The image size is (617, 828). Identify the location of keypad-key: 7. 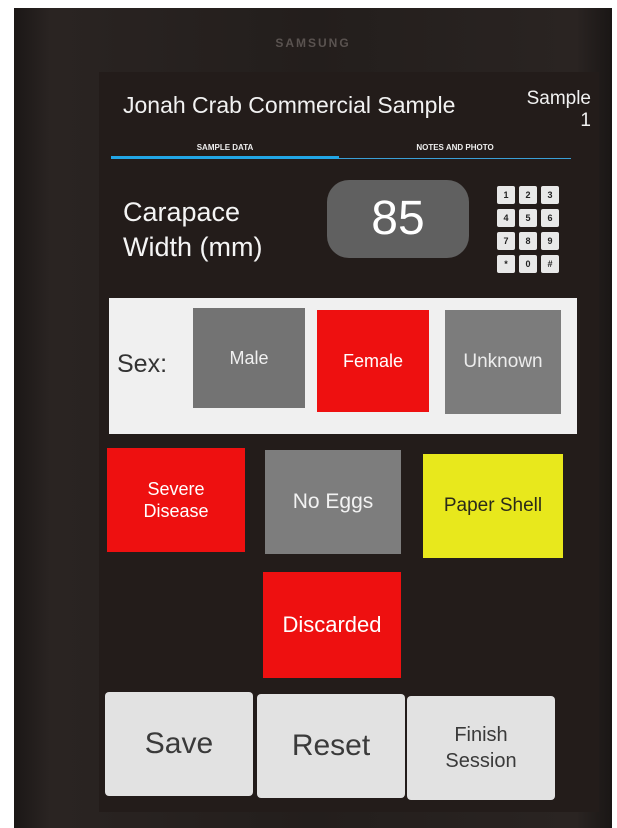
(506, 241).